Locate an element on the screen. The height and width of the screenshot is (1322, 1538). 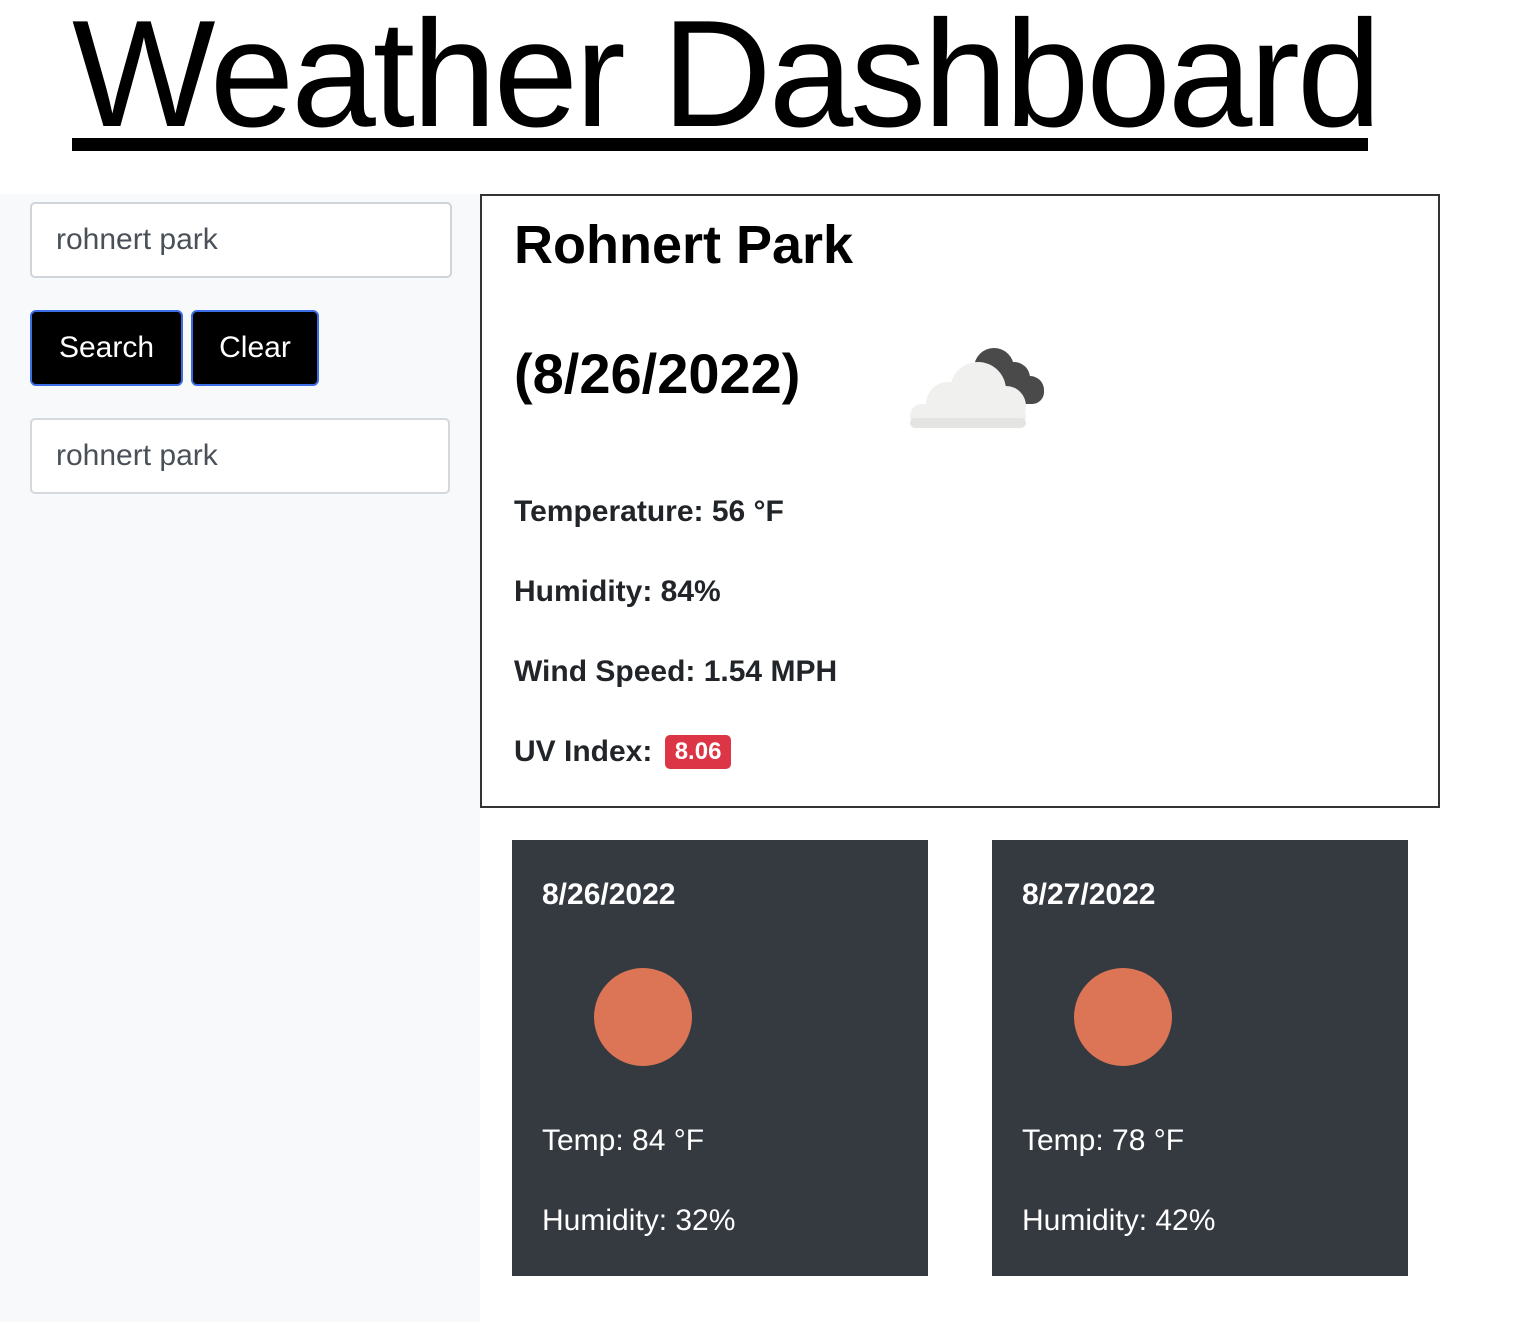
forecast-date: 8/26/2022 is located at coordinates (609, 894).